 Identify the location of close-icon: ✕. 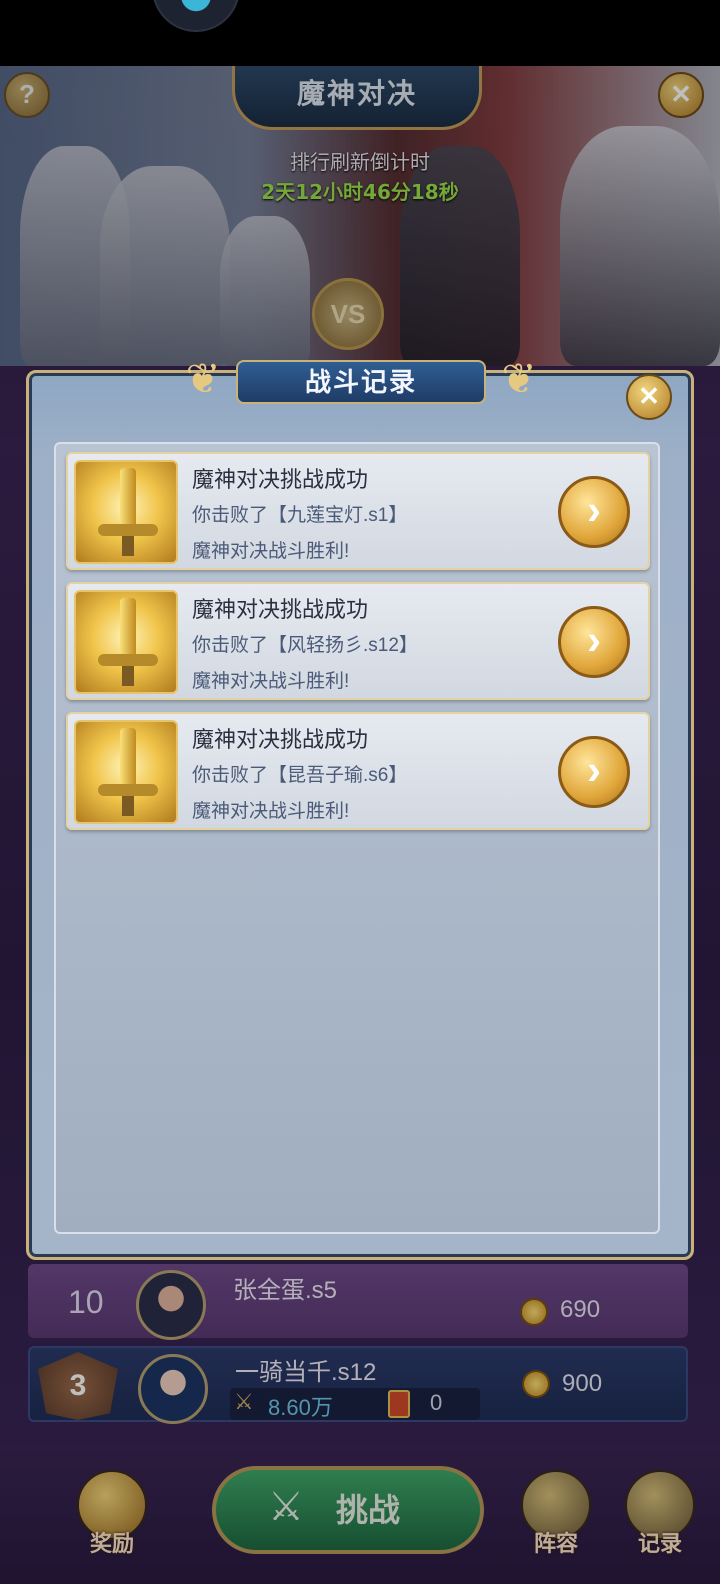
(649, 396).